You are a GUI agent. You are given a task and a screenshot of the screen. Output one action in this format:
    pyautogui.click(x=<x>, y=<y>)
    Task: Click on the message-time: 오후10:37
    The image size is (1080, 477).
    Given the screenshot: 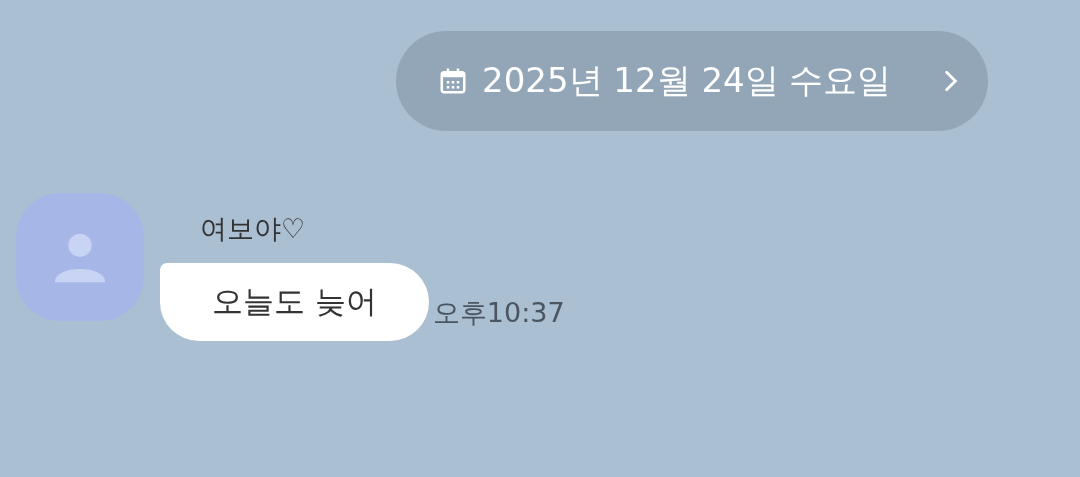 What is the action you would take?
    pyautogui.click(x=498, y=313)
    